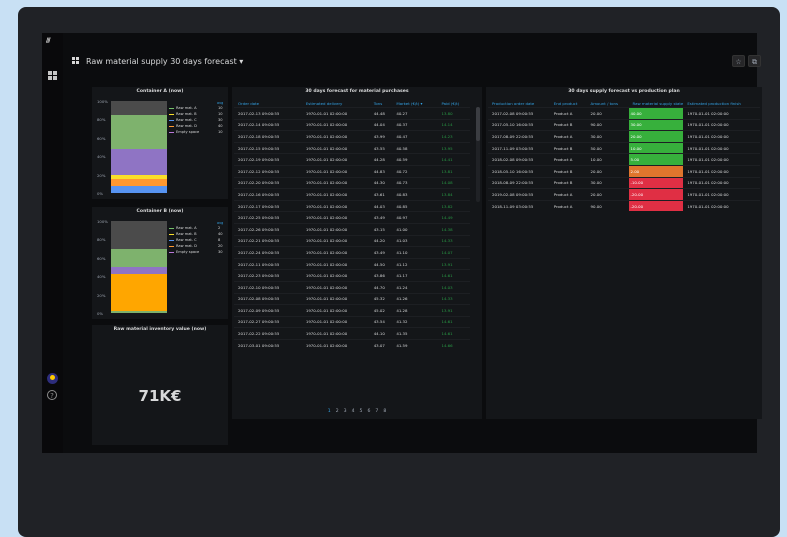 Image resolution: width=787 pixels, height=537 pixels. Describe the element at coordinates (478, 154) in the screenshot. I see `table-scrollbar` at that location.